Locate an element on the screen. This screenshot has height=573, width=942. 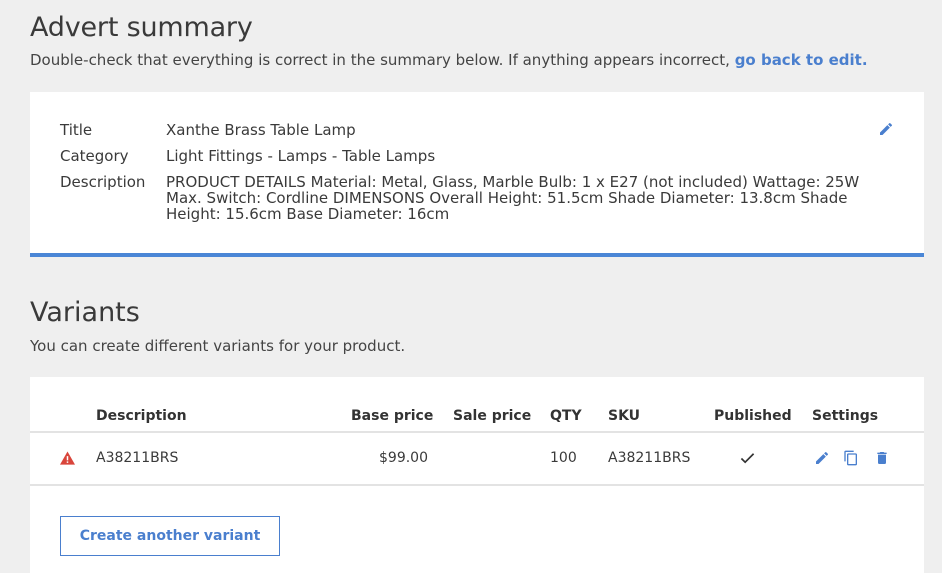
title-label: Title is located at coordinates (76, 130).